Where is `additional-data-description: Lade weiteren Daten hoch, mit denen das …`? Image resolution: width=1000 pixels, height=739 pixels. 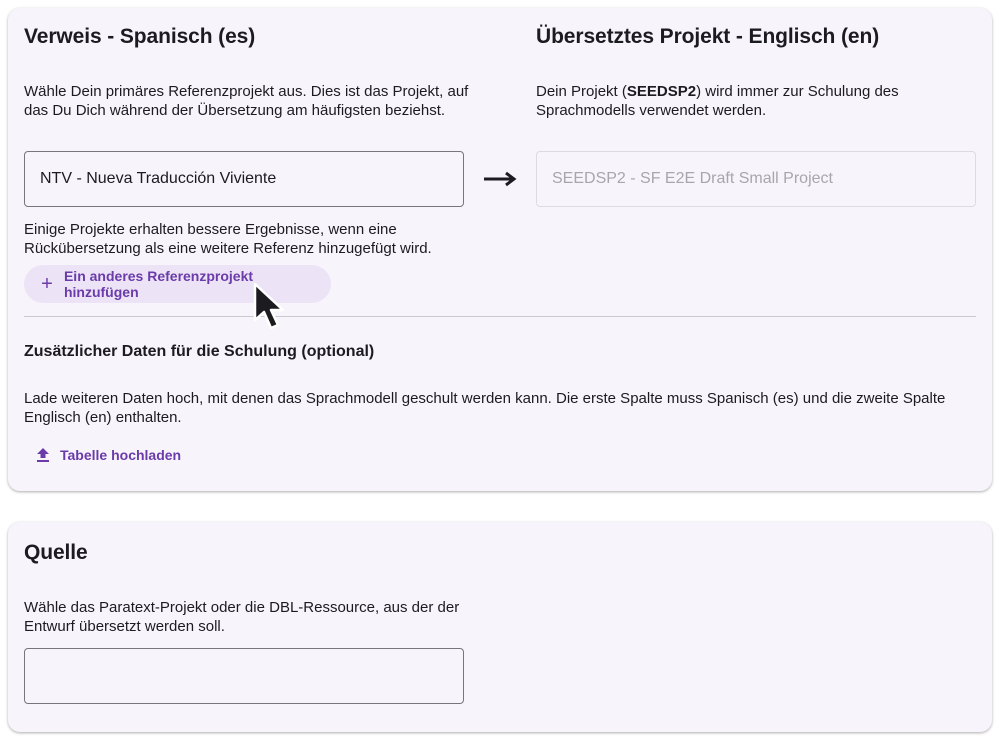
additional-data-description: Lade weiteren Daten hoch, mit denen das … is located at coordinates (485, 408).